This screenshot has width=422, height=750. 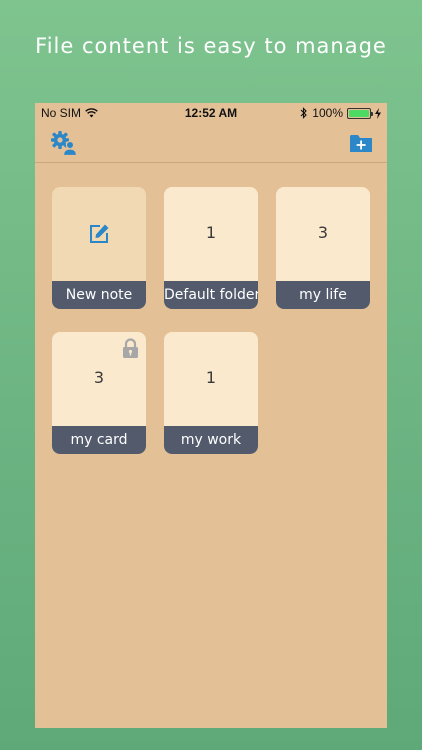 What do you see at coordinates (361, 143) in the screenshot?
I see `add-folder-icon` at bounding box center [361, 143].